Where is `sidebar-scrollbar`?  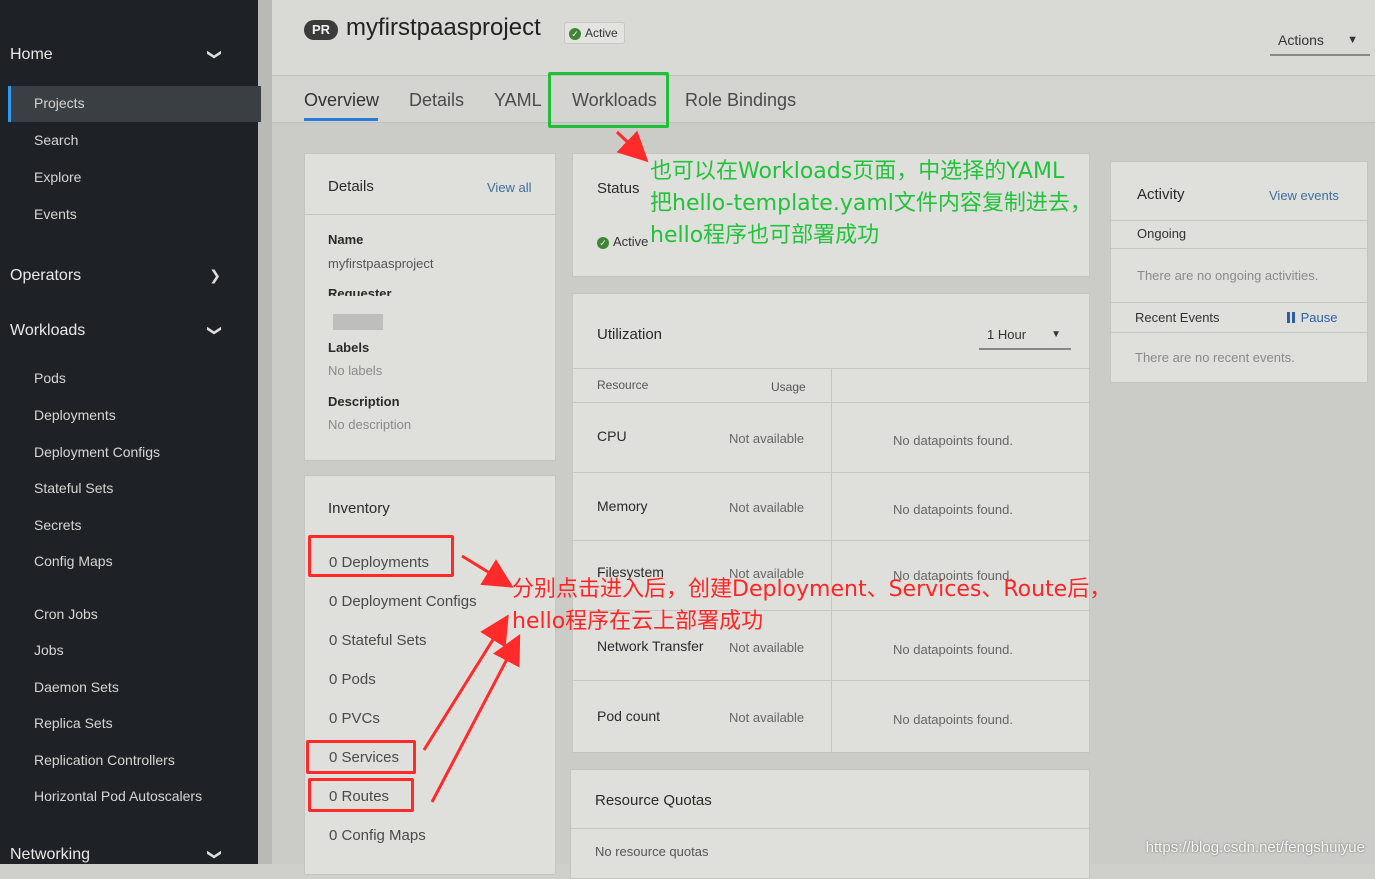
sidebar-scrollbar is located at coordinates (265, 432).